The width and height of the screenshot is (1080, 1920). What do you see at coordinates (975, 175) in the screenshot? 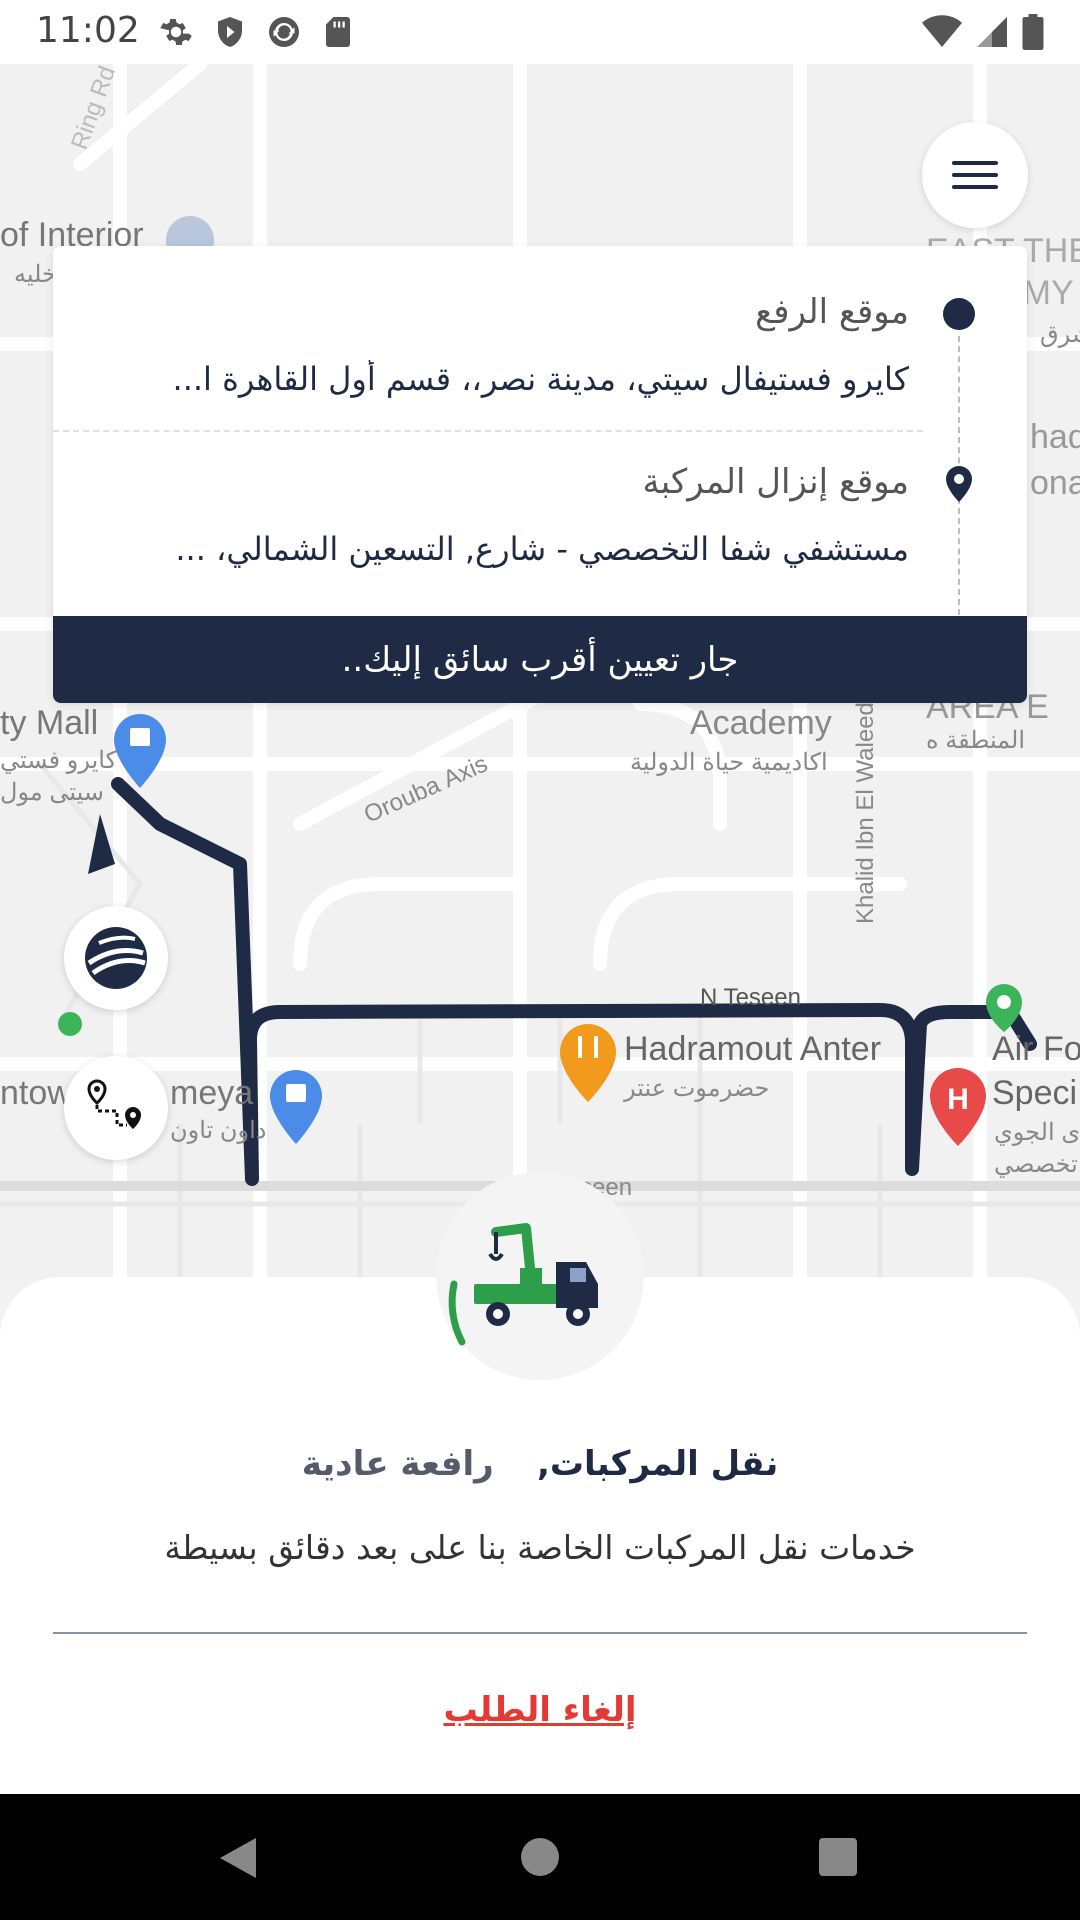
I see `menu-button` at bounding box center [975, 175].